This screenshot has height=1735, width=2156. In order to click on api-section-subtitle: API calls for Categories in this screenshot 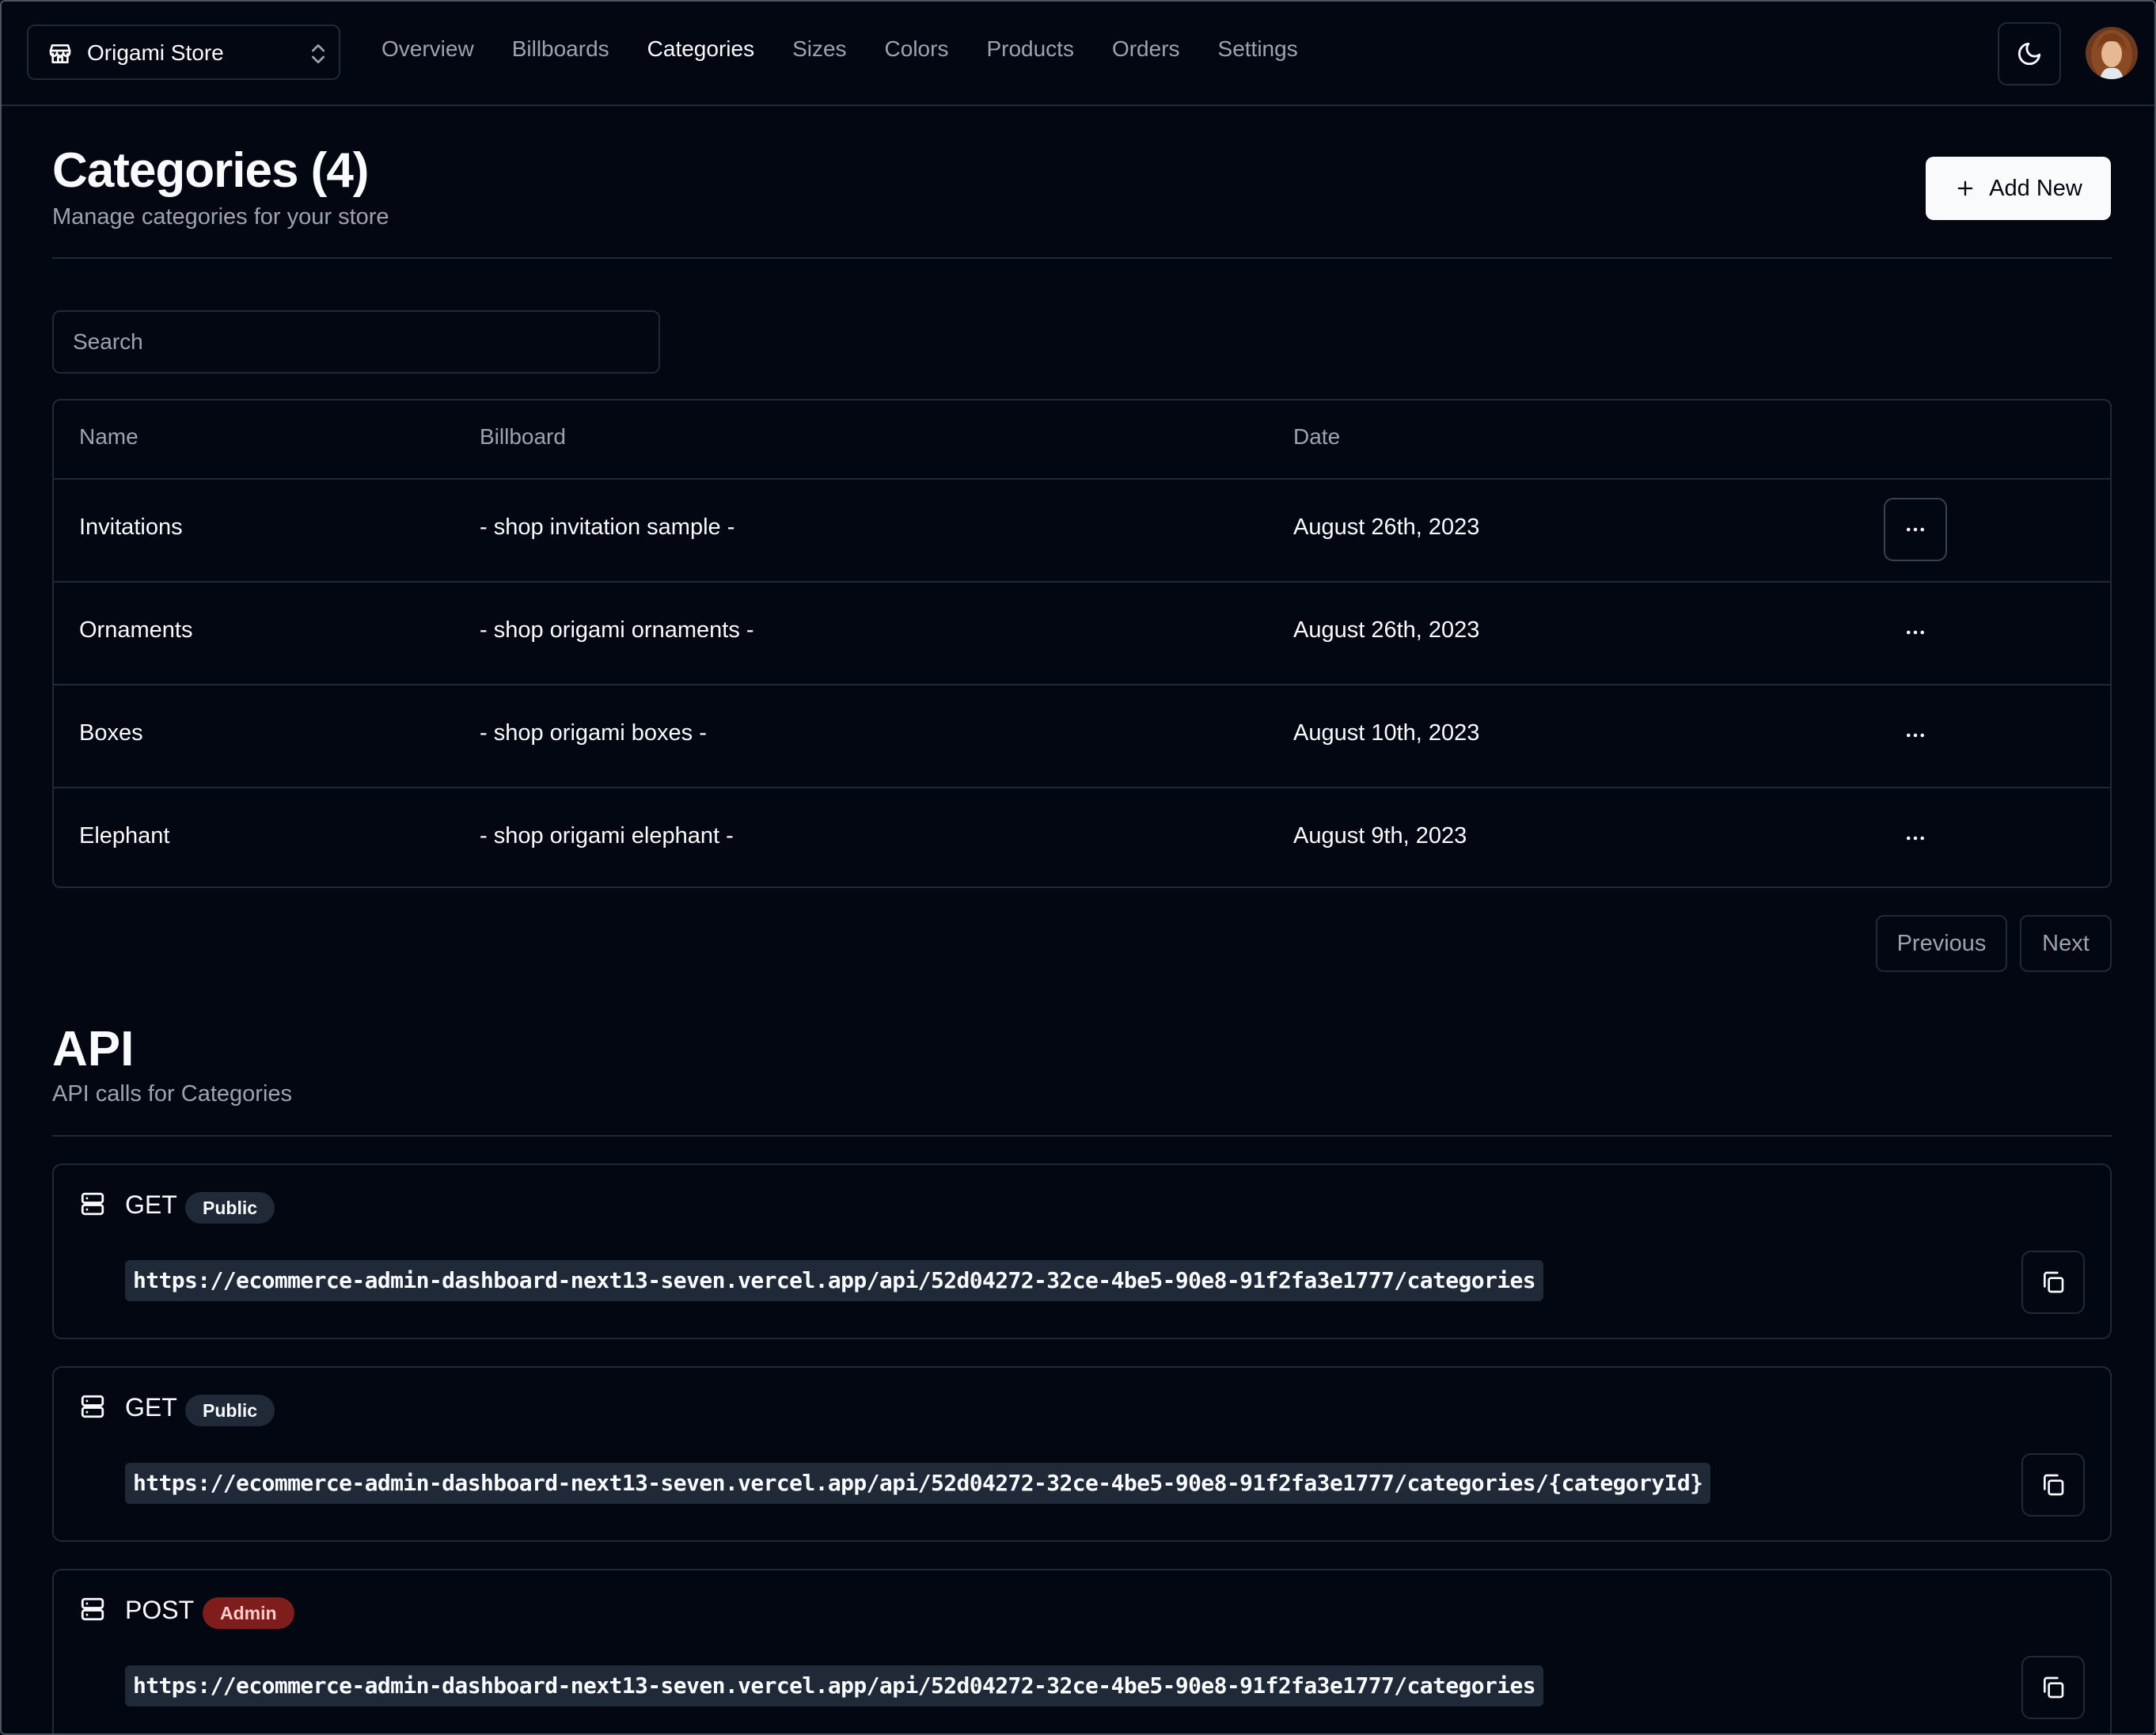, I will do `click(172, 1094)`.